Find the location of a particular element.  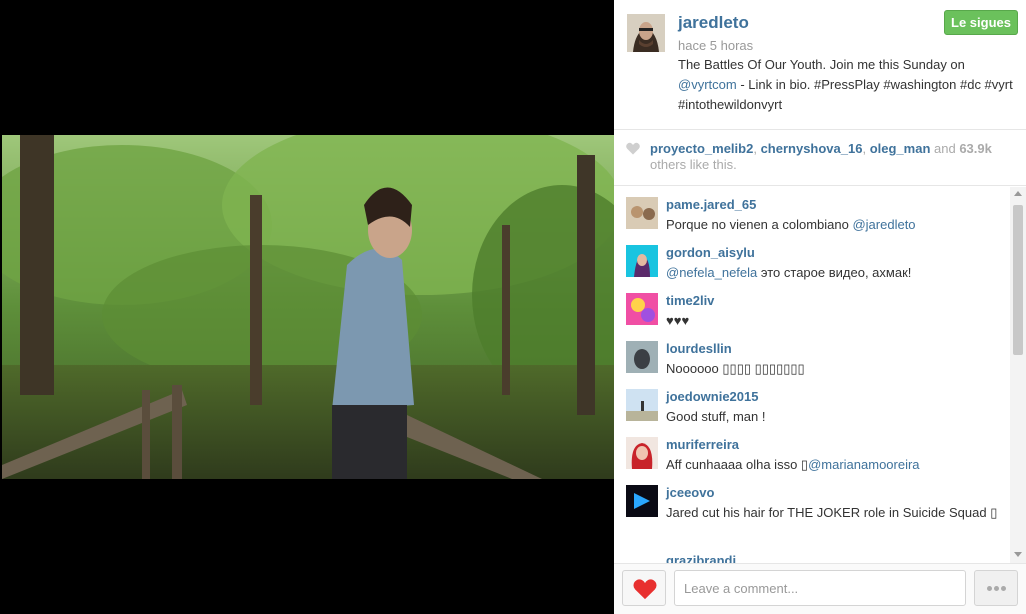

caption-mention: @vyrtcom is located at coordinates (707, 84).